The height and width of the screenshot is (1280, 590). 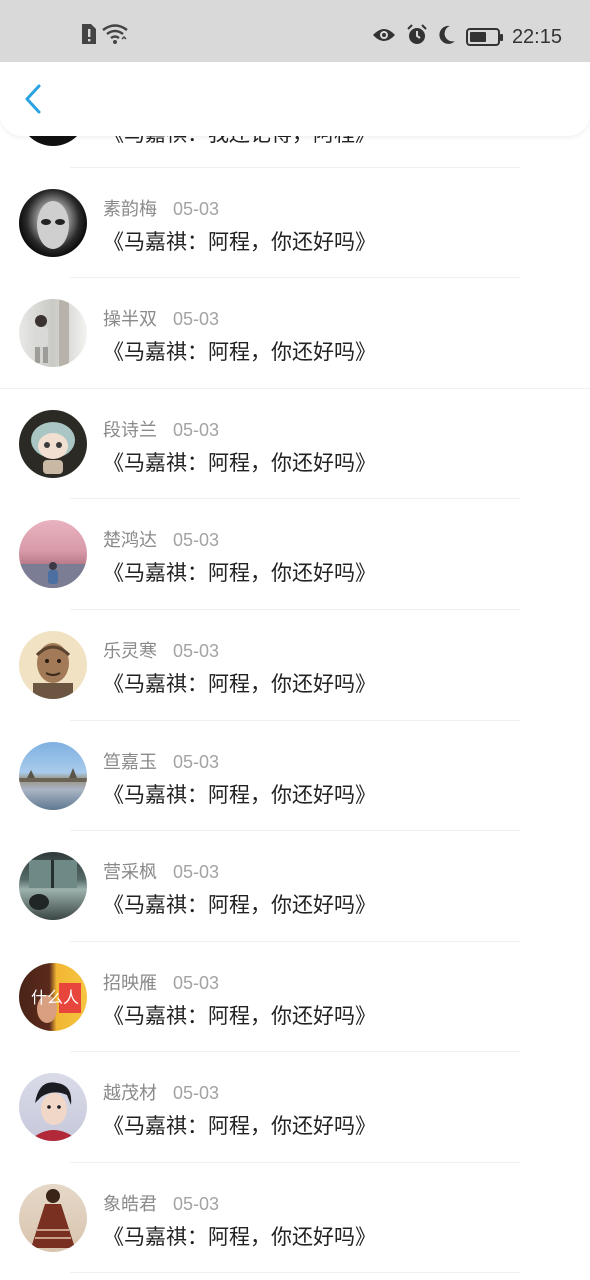 What do you see at coordinates (130, 761) in the screenshot?
I see `username: 笪嘉玉` at bounding box center [130, 761].